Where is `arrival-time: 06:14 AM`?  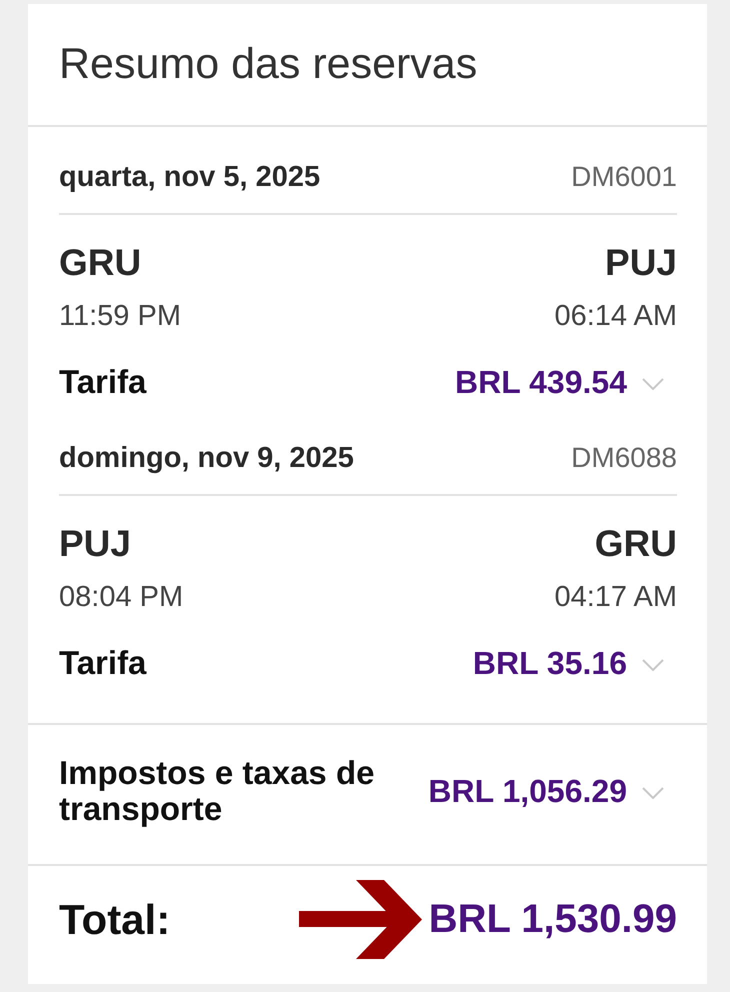
arrival-time: 06:14 AM is located at coordinates (615, 316).